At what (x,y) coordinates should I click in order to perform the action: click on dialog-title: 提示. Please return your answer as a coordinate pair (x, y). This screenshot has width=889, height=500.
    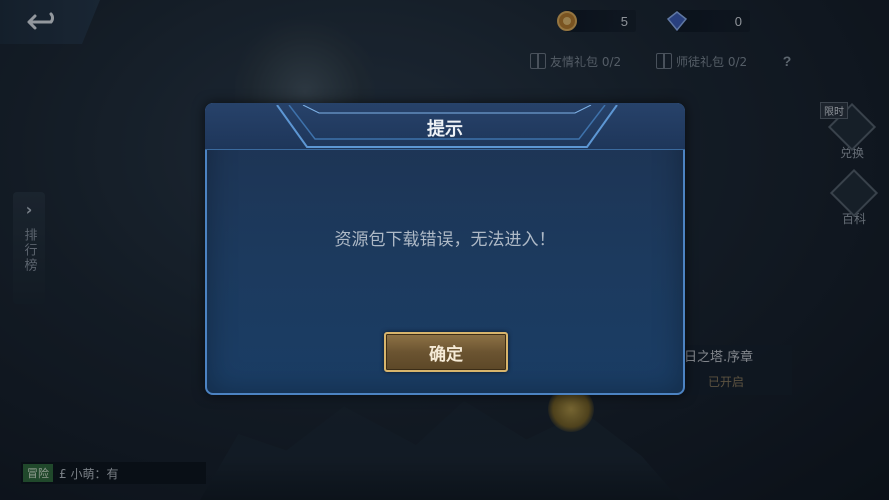
    Looking at the image, I should click on (445, 129).